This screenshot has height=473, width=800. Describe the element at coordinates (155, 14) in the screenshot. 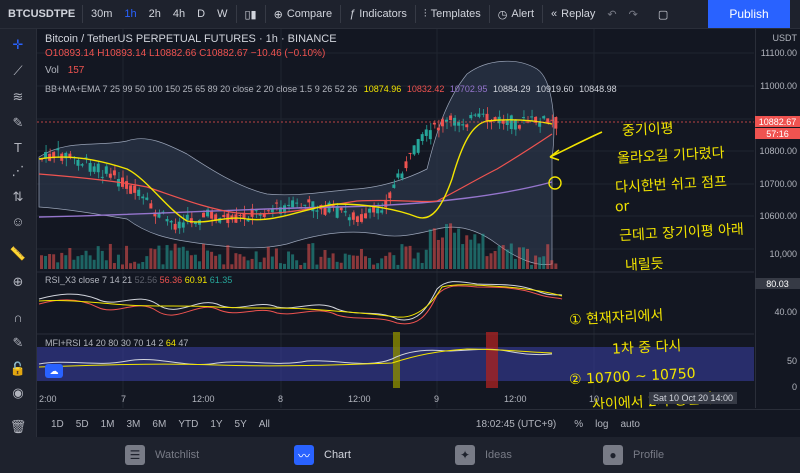

I see `interval-2h: 2h` at that location.